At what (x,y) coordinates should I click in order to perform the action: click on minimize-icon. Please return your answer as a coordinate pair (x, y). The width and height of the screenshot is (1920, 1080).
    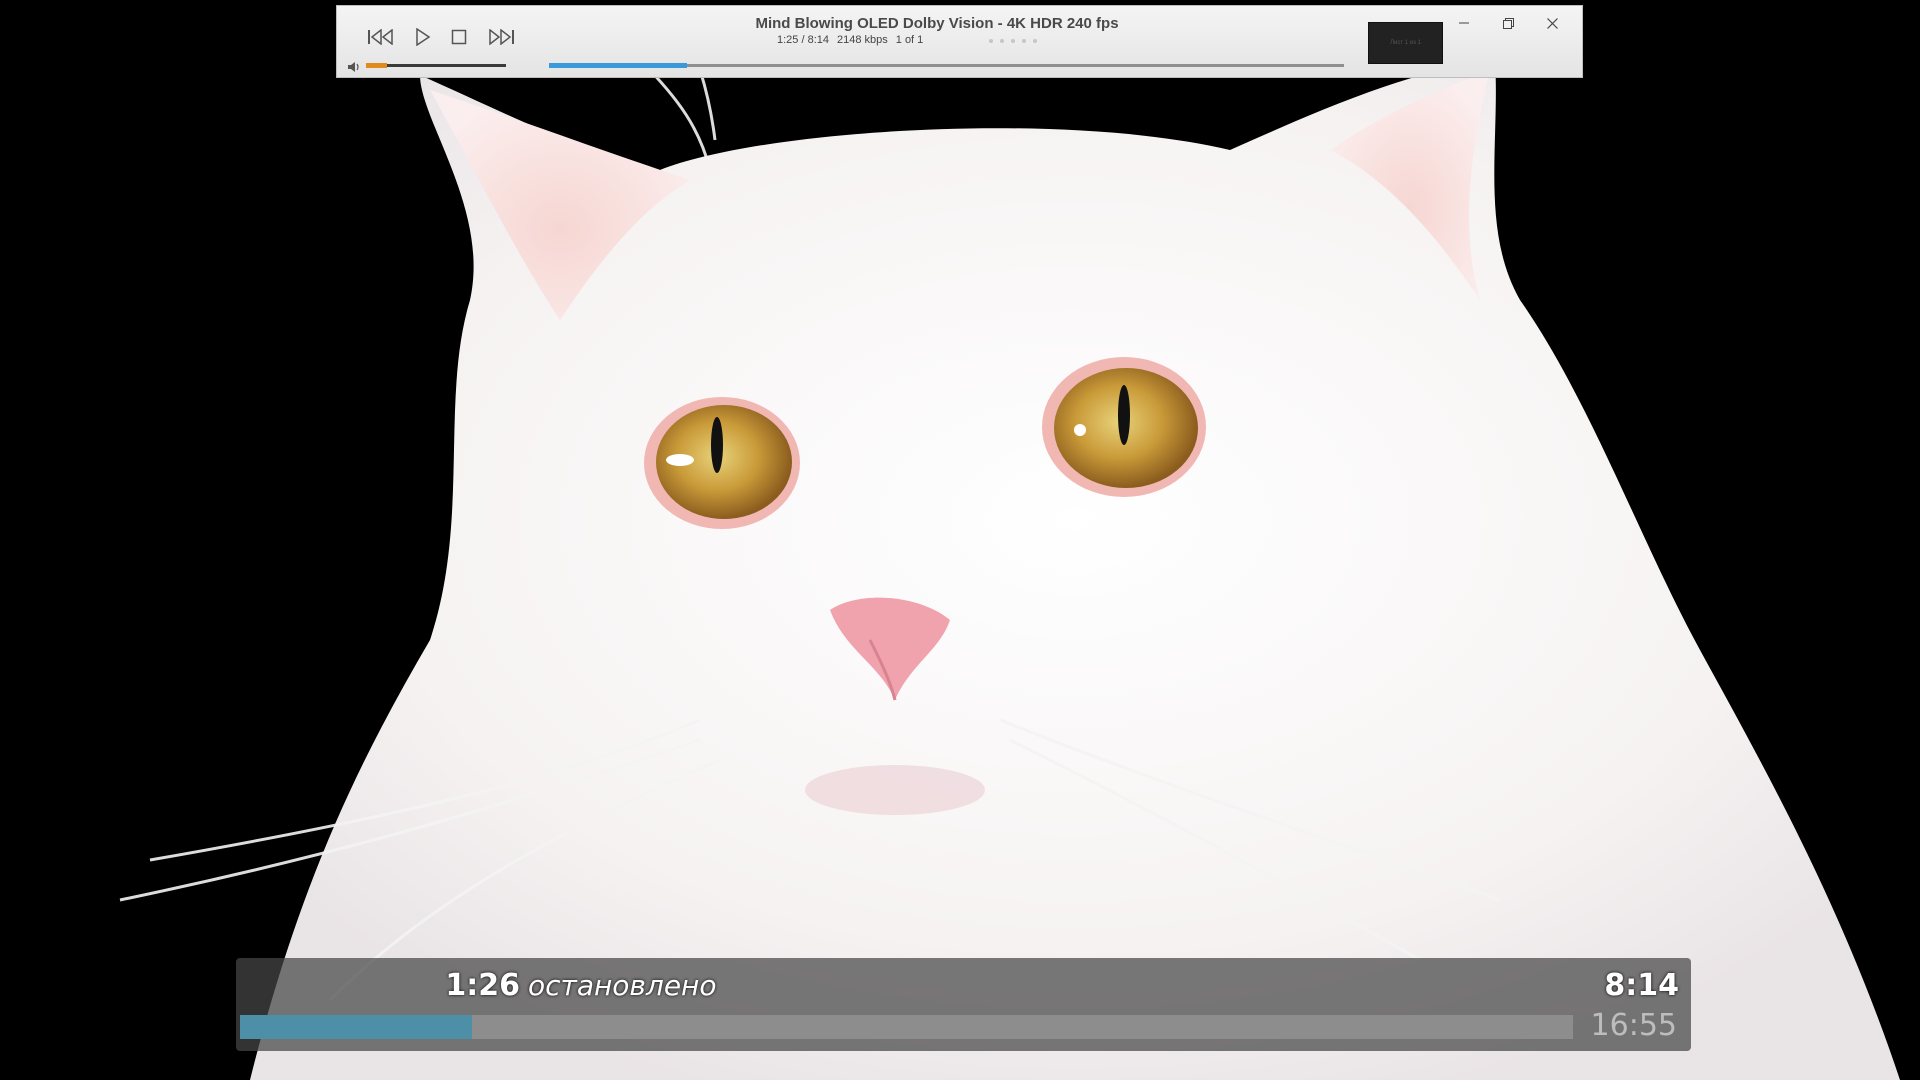
    Looking at the image, I should click on (1464, 23).